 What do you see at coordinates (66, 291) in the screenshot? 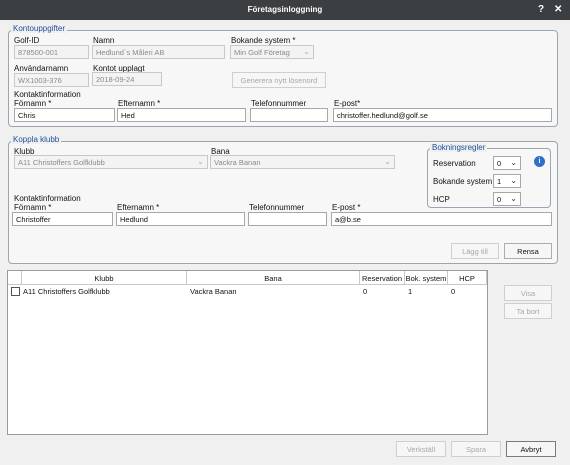
I see `row-club: A11 Christoffers Golfklubb` at bounding box center [66, 291].